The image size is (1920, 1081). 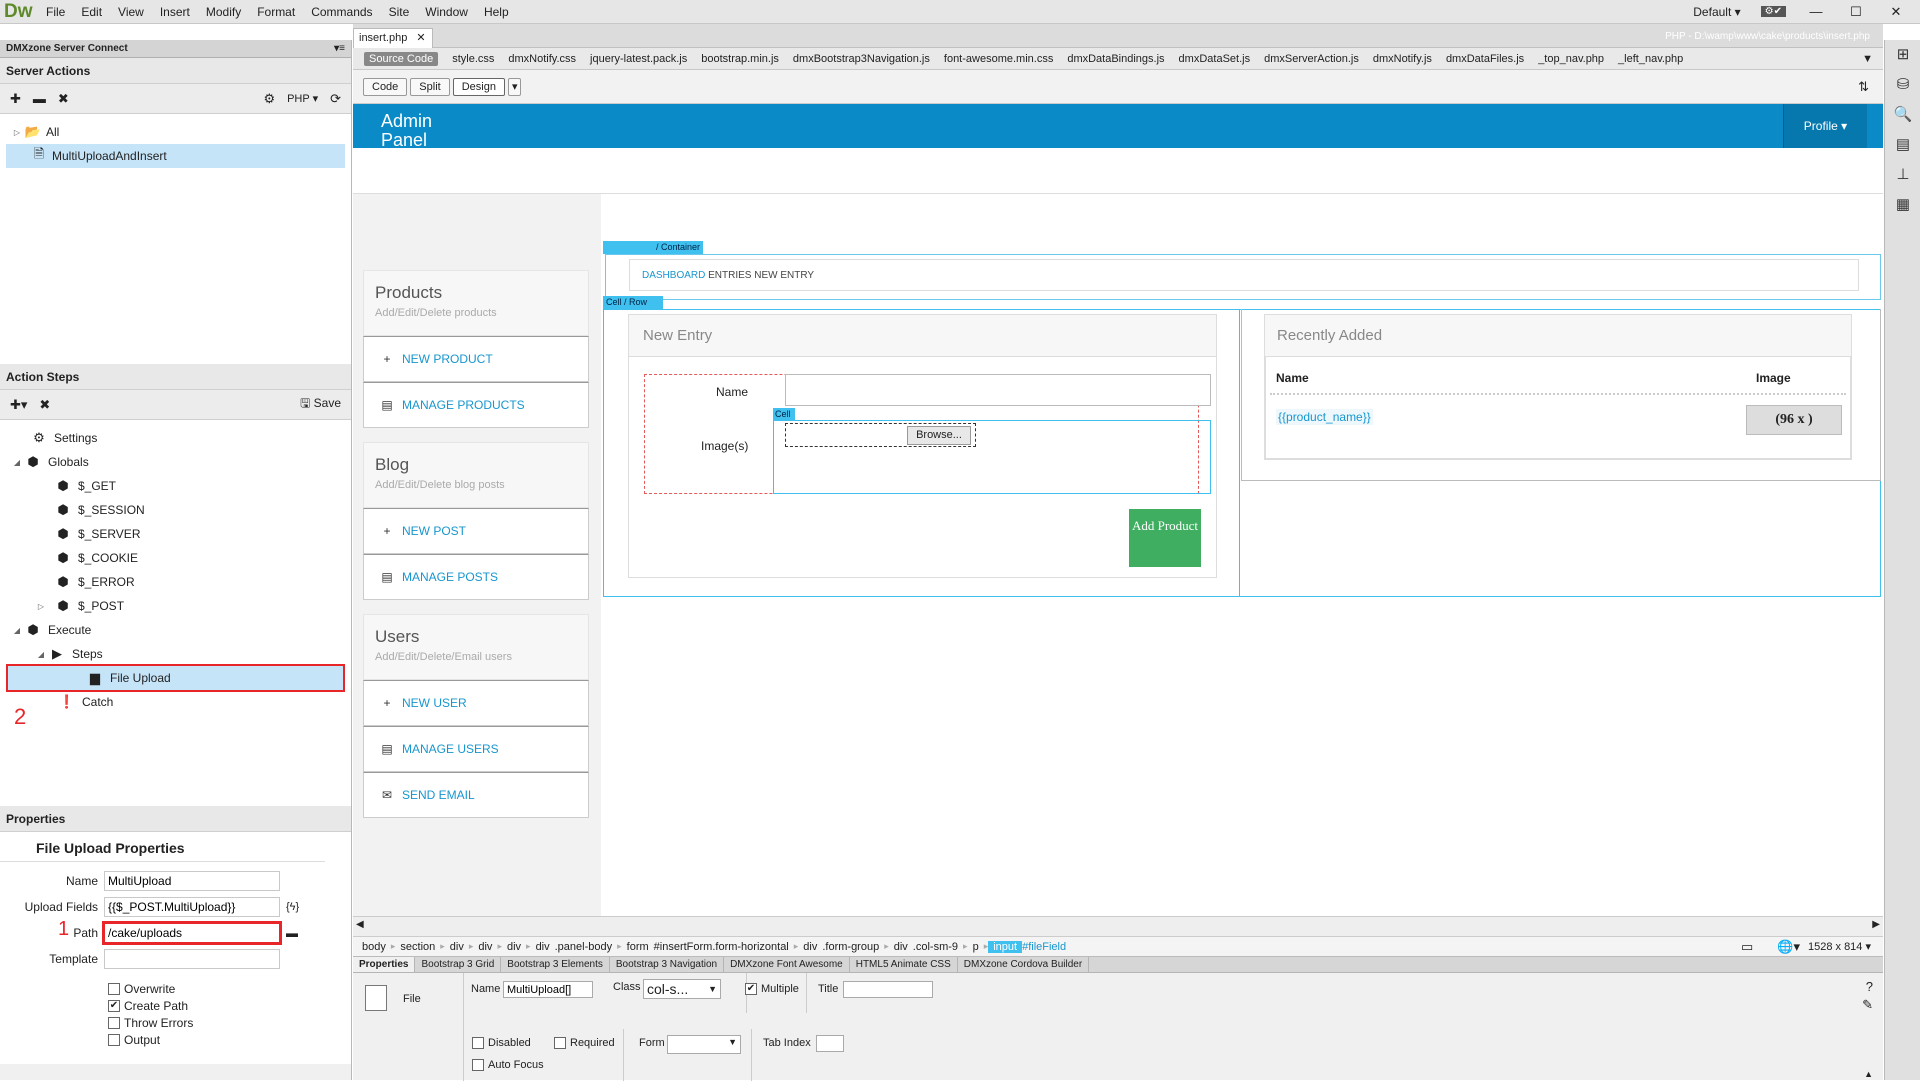 What do you see at coordinates (1902, 85) in the screenshot?
I see `database-icon: ⛁` at bounding box center [1902, 85].